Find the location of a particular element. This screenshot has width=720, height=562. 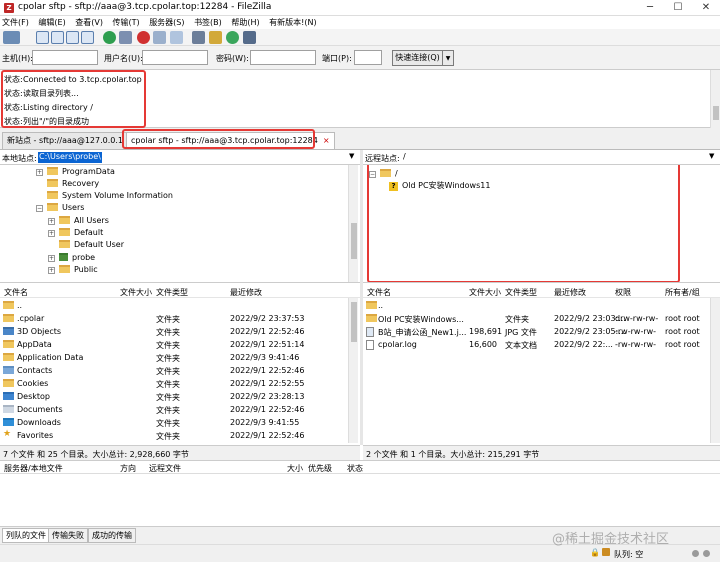

column-header: 权限 is located at coordinates (623, 292).